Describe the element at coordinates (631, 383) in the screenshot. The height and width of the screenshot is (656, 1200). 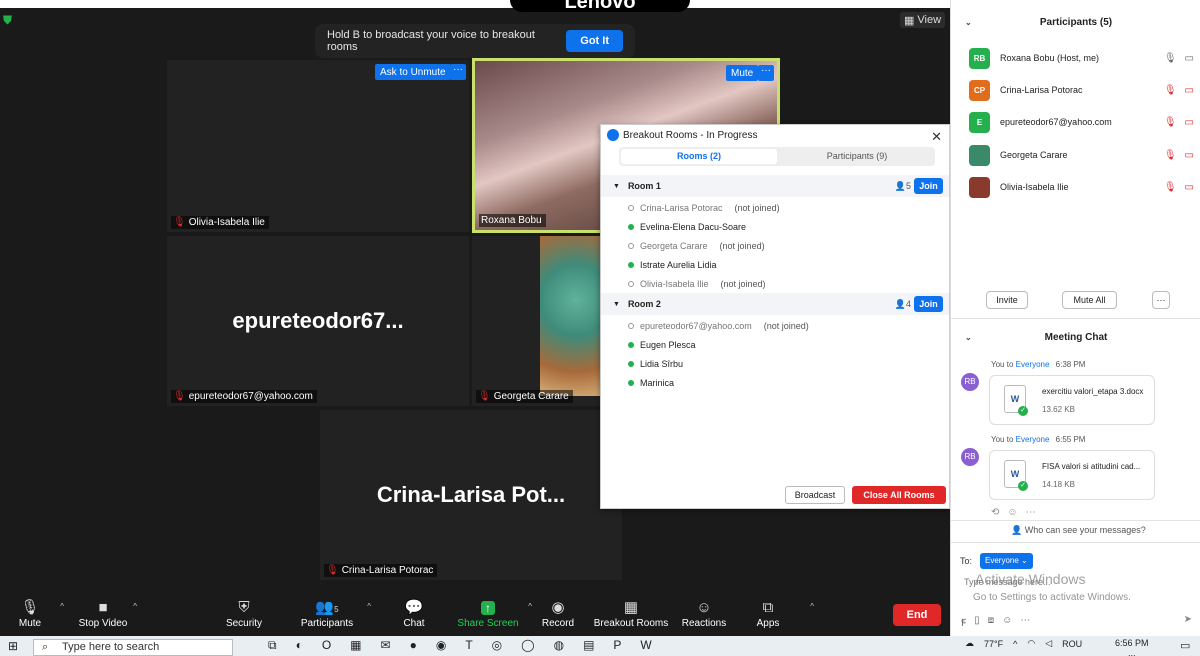
I see `status-dot` at that location.